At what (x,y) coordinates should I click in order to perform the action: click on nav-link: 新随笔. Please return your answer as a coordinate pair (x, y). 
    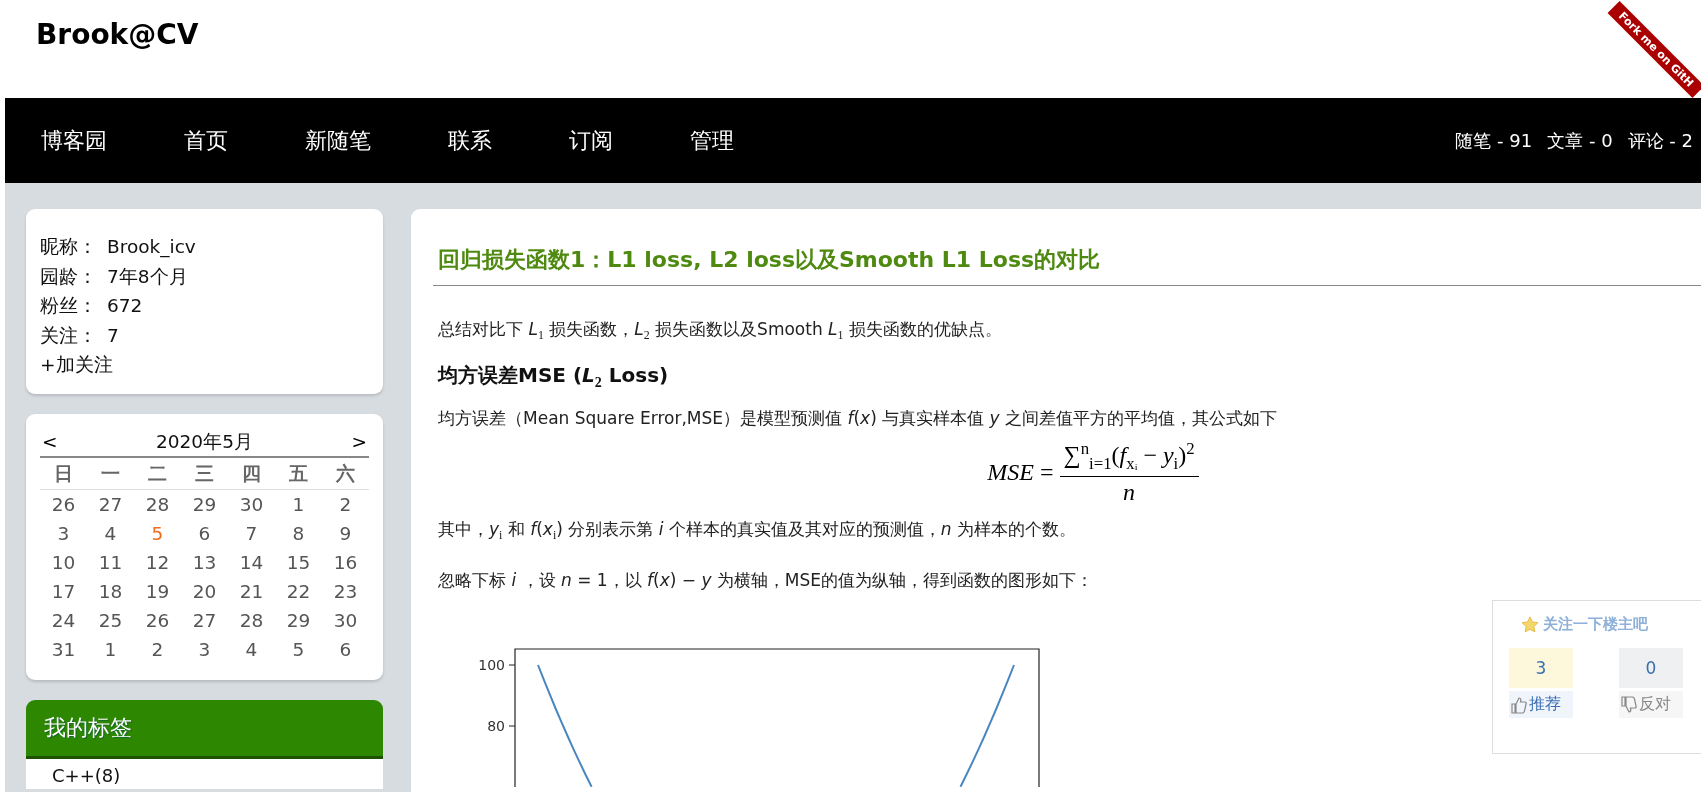
    Looking at the image, I should click on (338, 140).